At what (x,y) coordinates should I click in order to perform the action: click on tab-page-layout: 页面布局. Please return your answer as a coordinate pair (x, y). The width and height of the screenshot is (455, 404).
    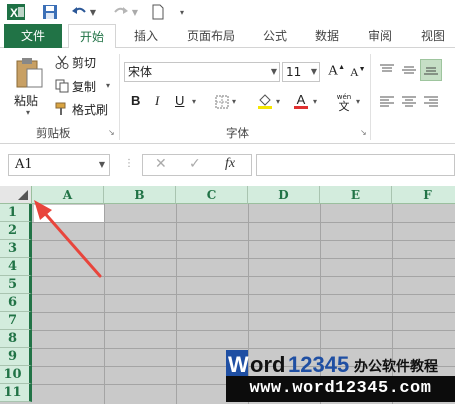
    Looking at the image, I should click on (211, 36).